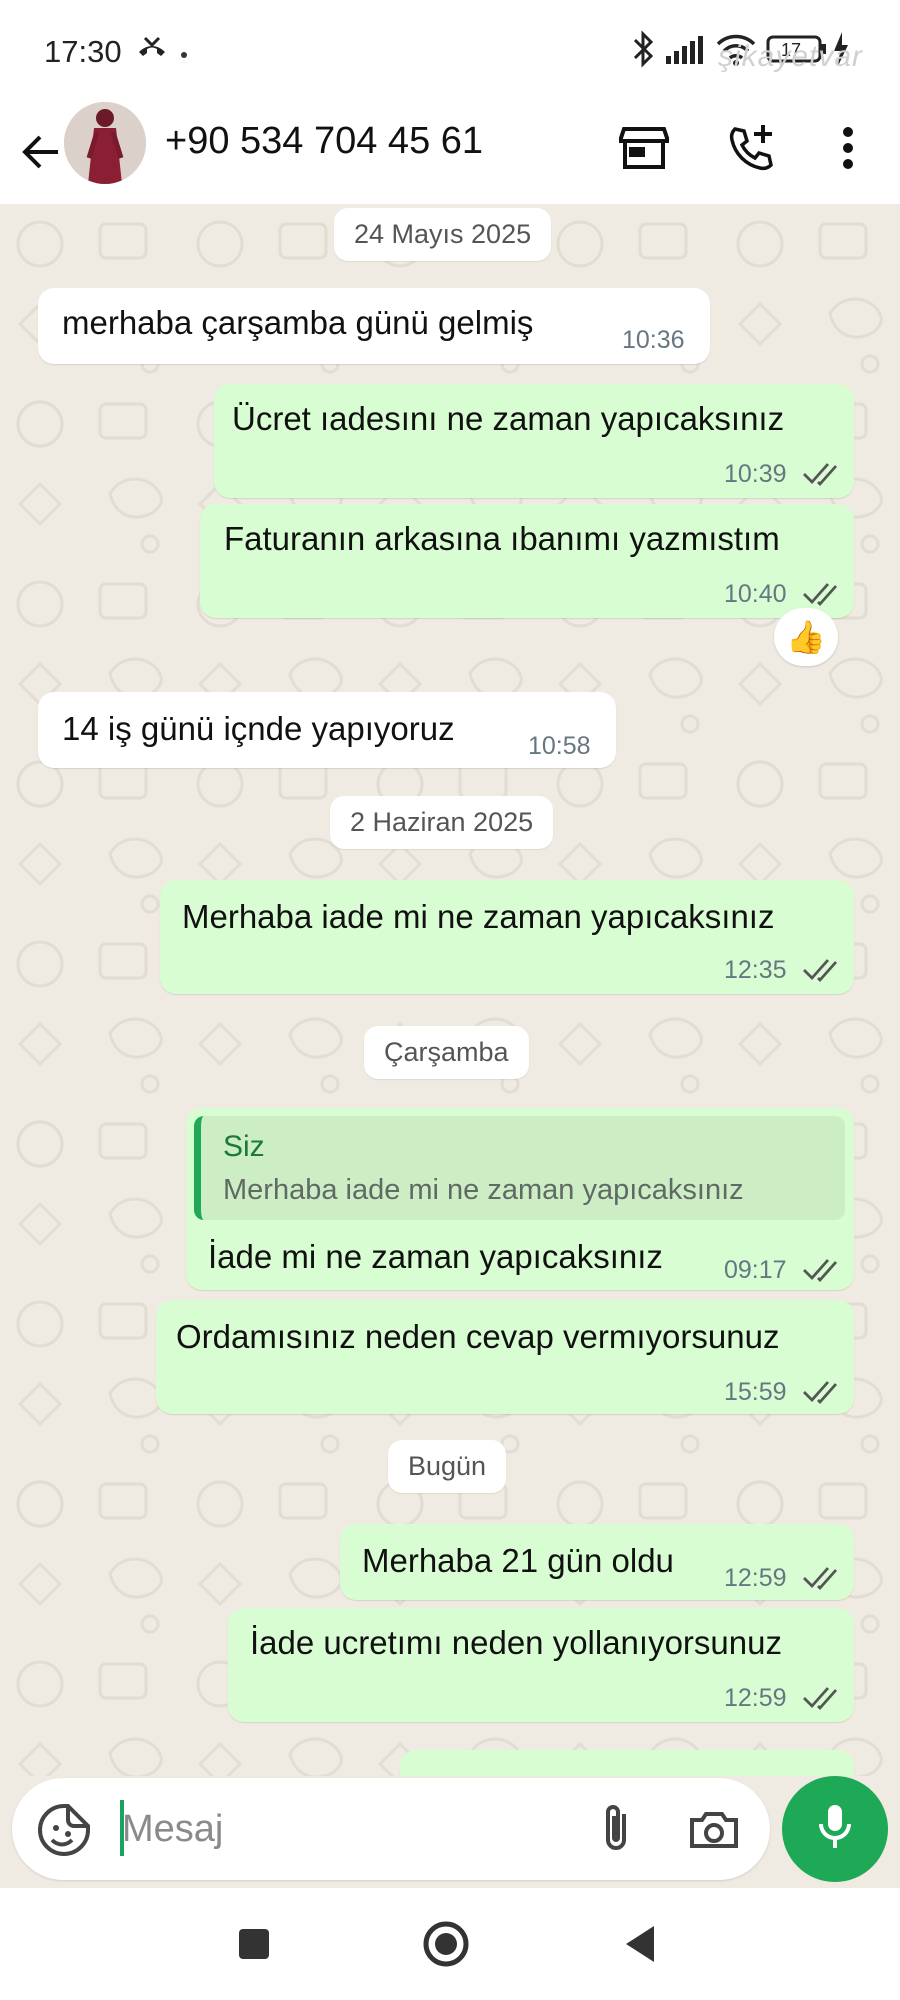 The height and width of the screenshot is (2000, 900). I want to click on add-call-icon, so click(752, 148).